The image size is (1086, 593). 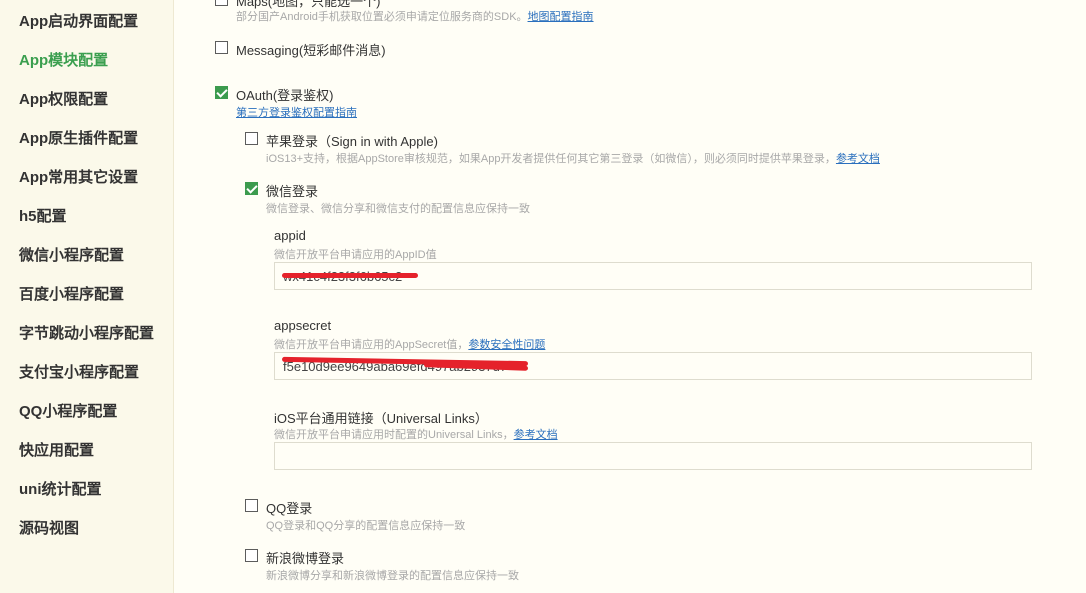 What do you see at coordinates (79, 371) in the screenshot?
I see `sidebar-item-alipay-mp: 支付宝小程序配置` at bounding box center [79, 371].